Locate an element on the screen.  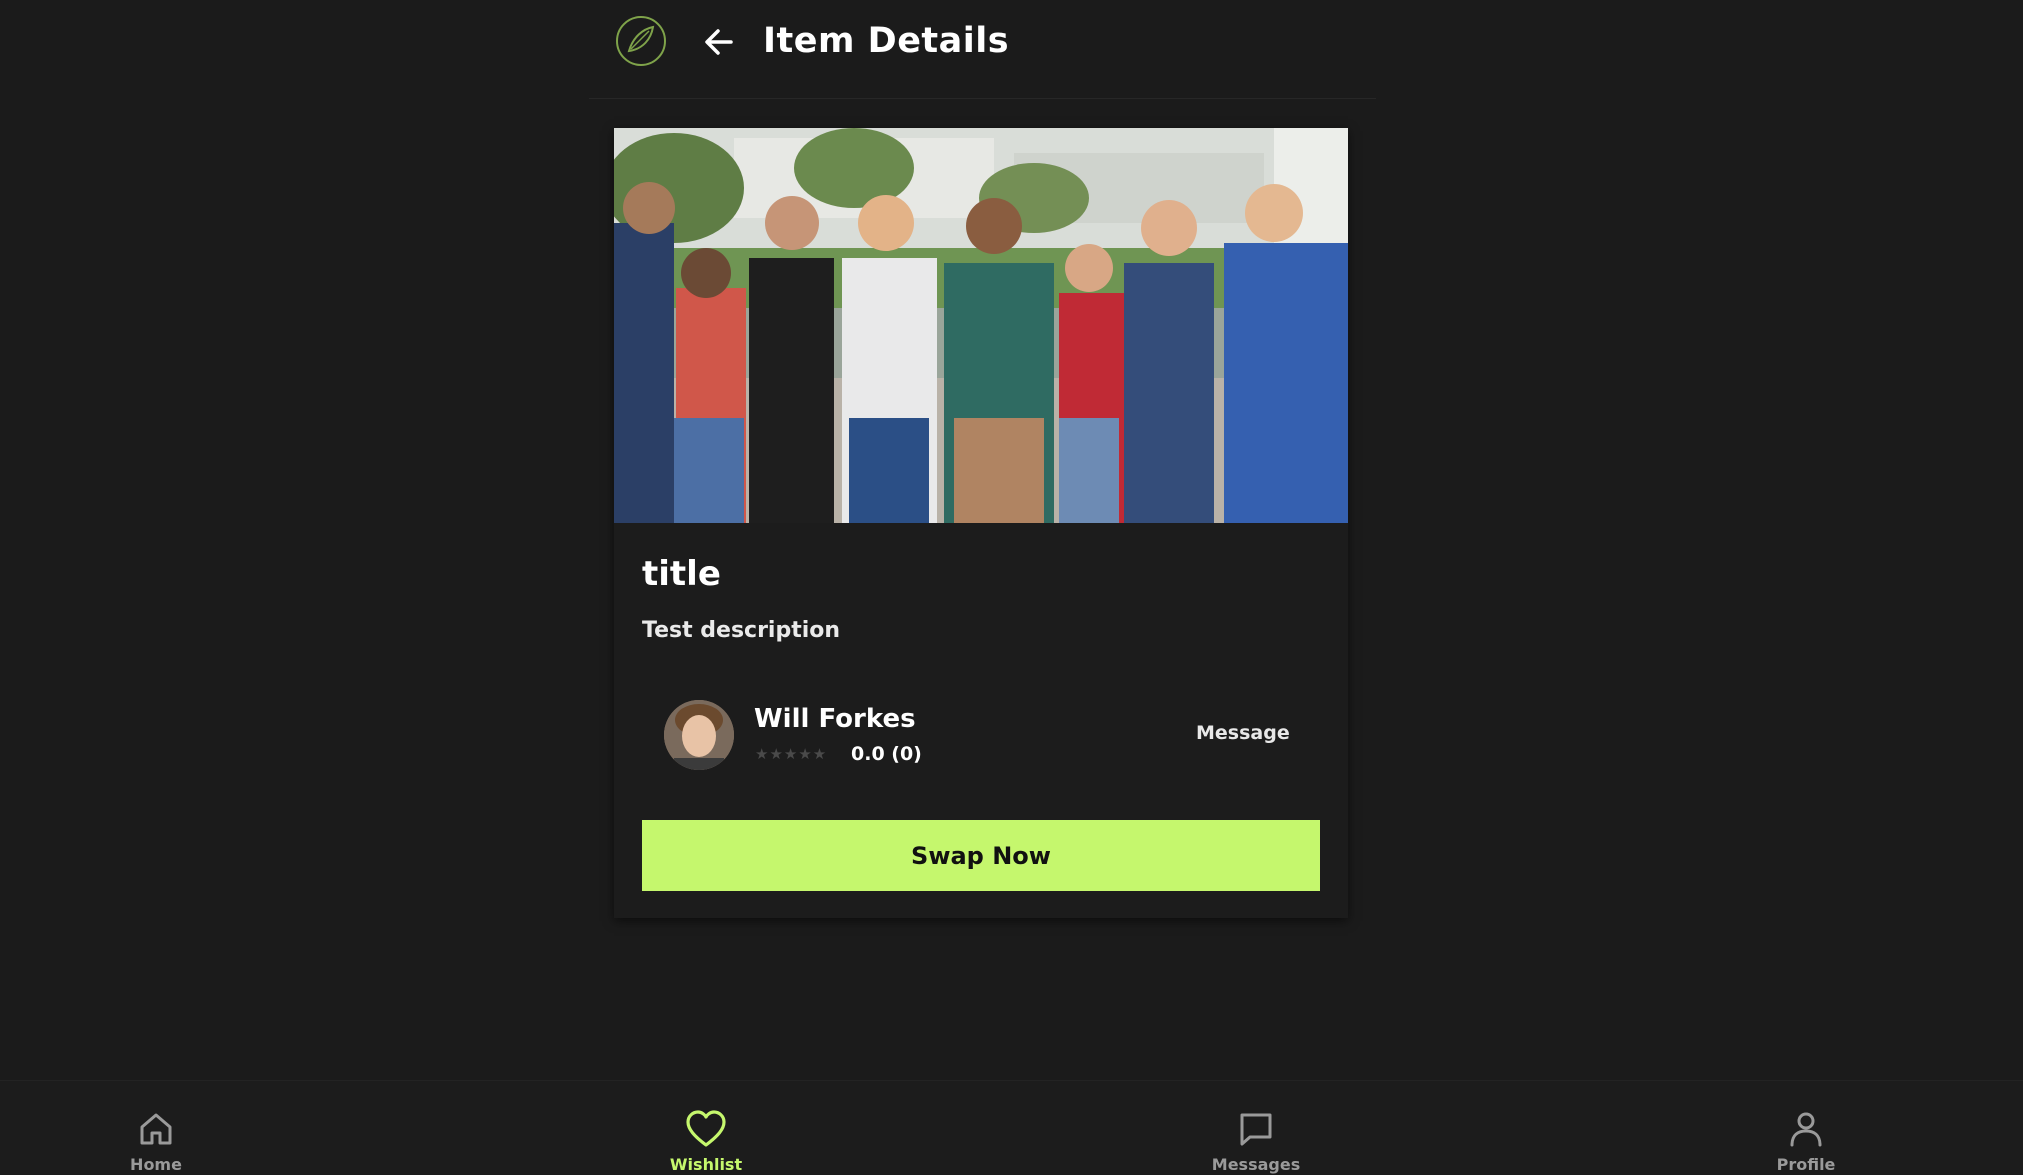
message-button: Message is located at coordinates (1243, 733).